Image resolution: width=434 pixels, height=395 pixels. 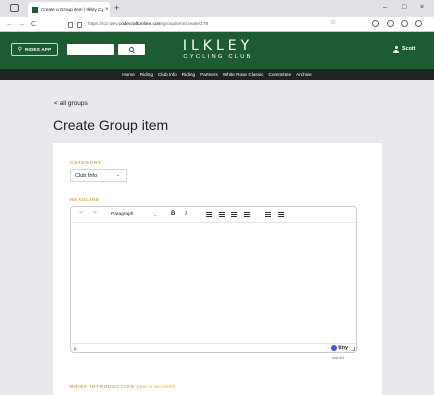 I want to click on editor-toolbar: ↶ ↷ Paragraph ⌄ B I, so click(x=213, y=215).